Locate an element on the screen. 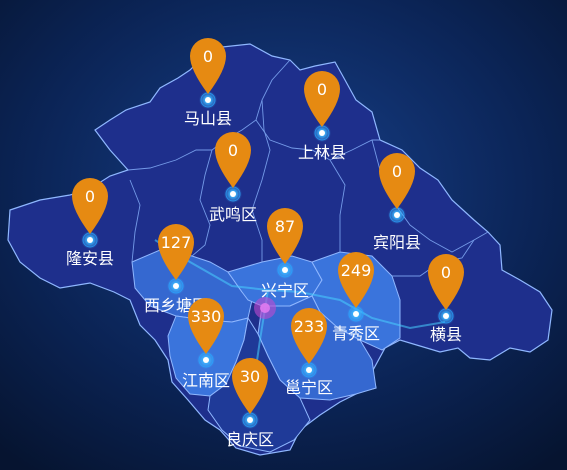  district-value-label: 233 is located at coordinates (309, 326).